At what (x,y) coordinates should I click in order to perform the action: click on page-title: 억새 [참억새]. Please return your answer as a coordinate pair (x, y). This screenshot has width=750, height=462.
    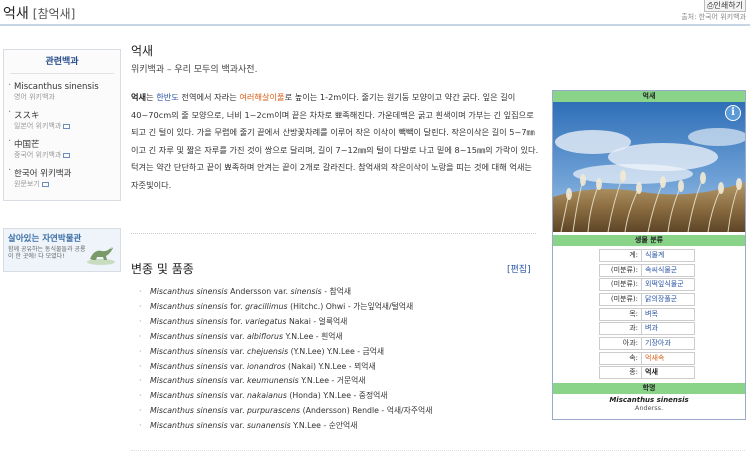
    Looking at the image, I should click on (39, 13).